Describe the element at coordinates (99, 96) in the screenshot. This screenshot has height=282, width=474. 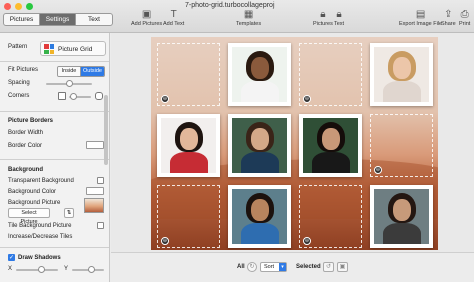
I see `rounded-corners-icon` at that location.